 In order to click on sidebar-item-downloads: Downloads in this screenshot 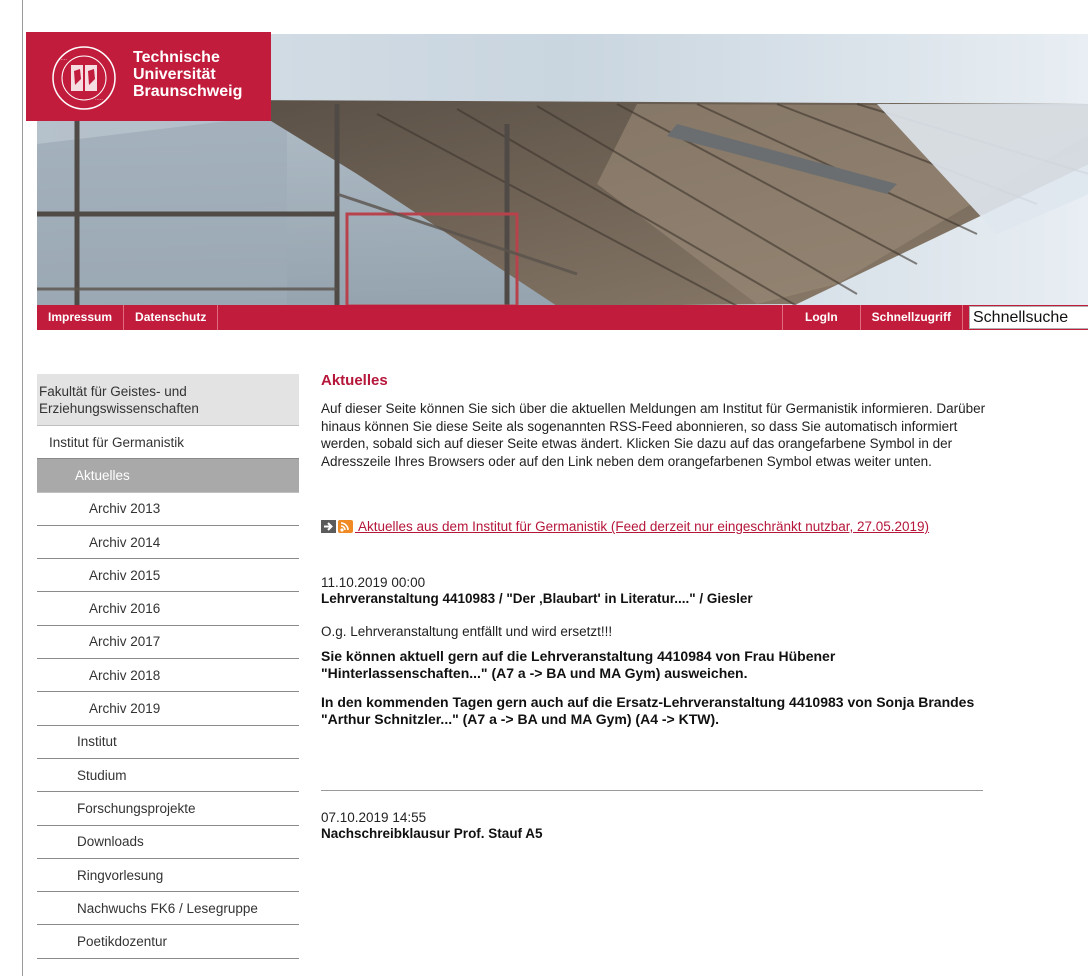, I will do `click(168, 842)`.